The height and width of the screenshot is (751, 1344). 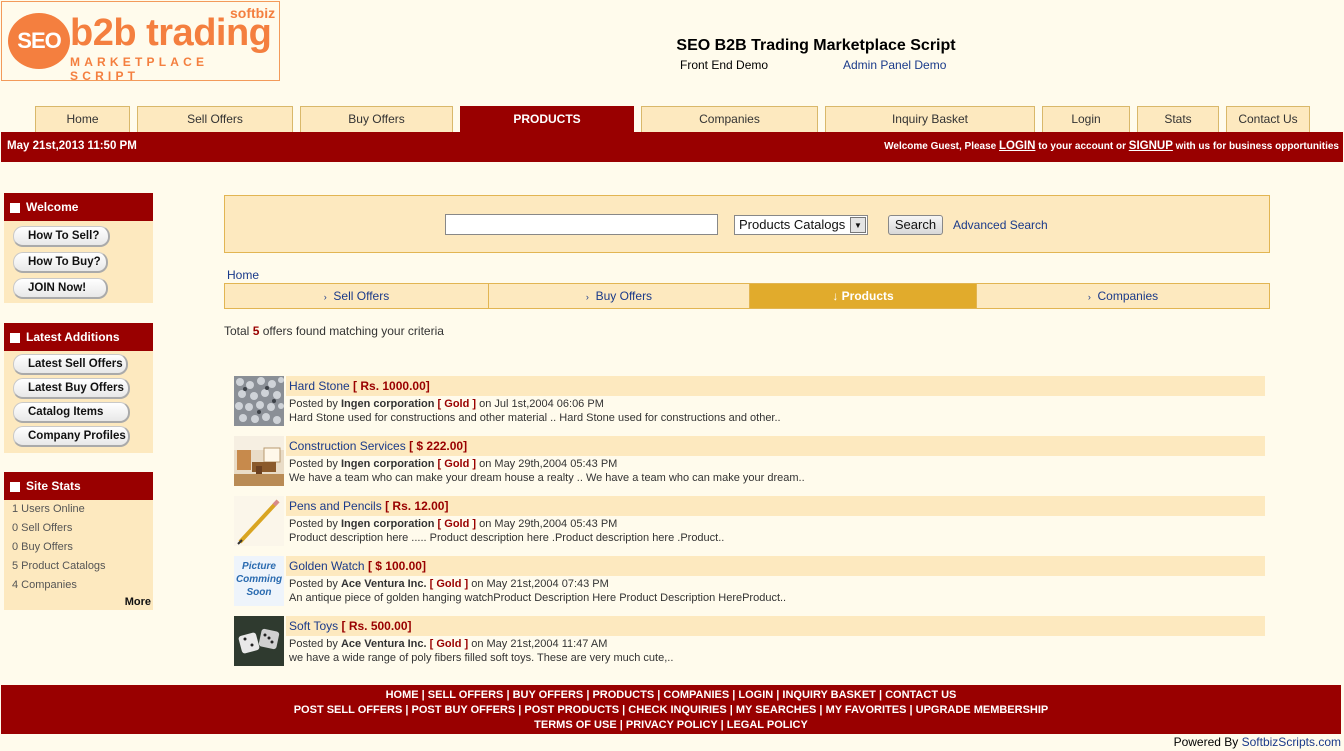 I want to click on tab-stats: Stats, so click(x=1178, y=119).